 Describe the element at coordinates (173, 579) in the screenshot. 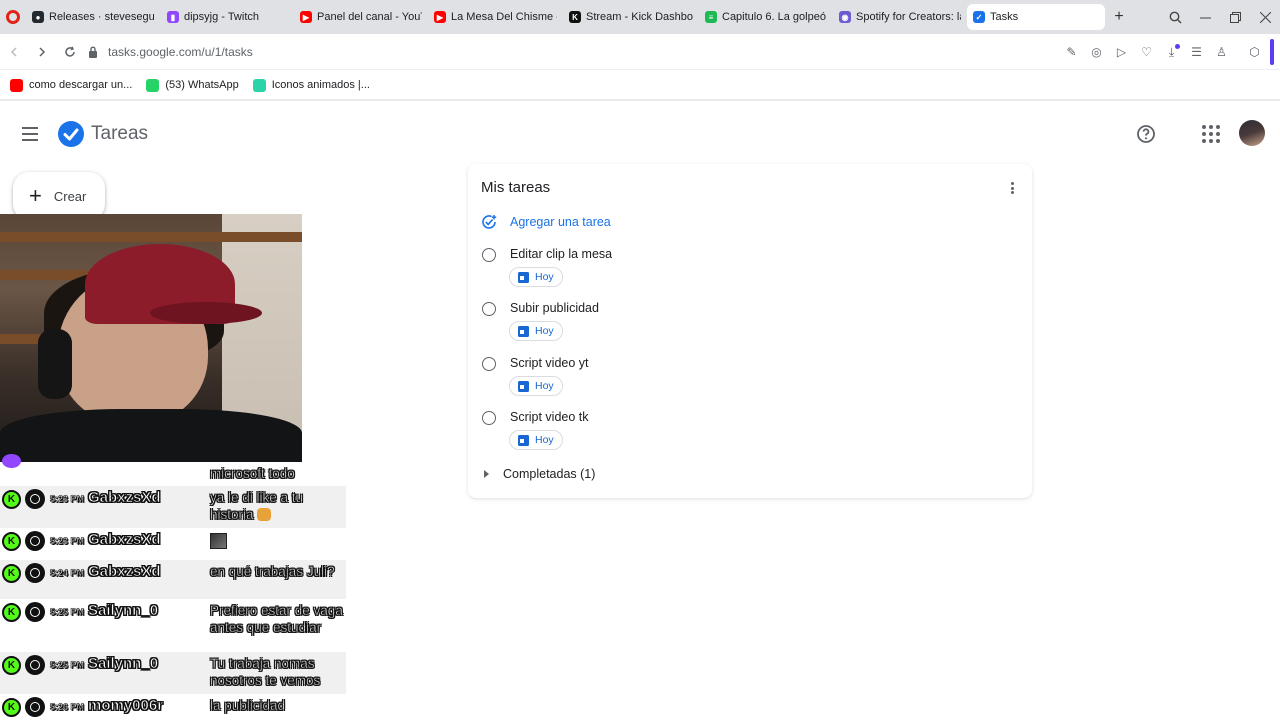

I see `chat-message: K 5:24 PM GabxzsXd en qué trabajas Juli?` at that location.